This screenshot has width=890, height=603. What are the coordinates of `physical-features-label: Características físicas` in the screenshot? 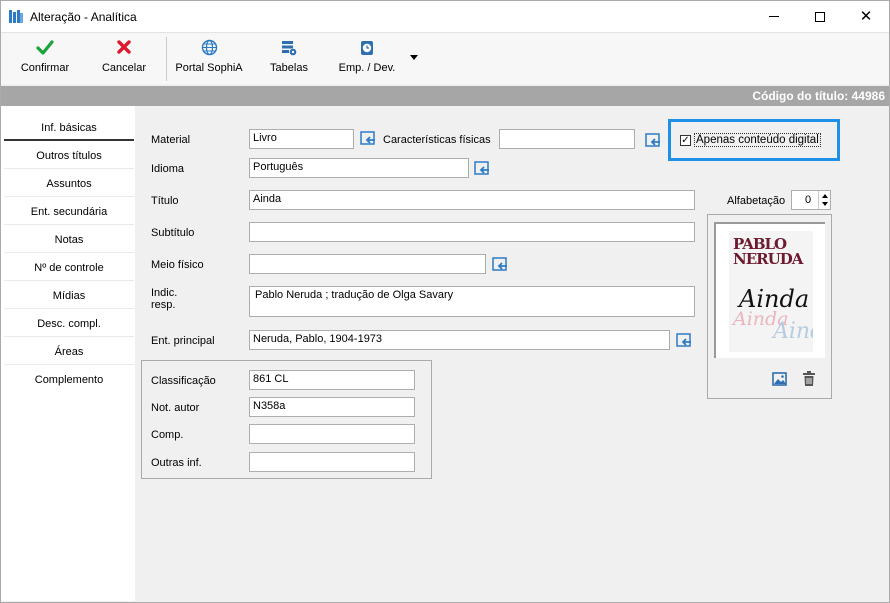 It's located at (437, 140).